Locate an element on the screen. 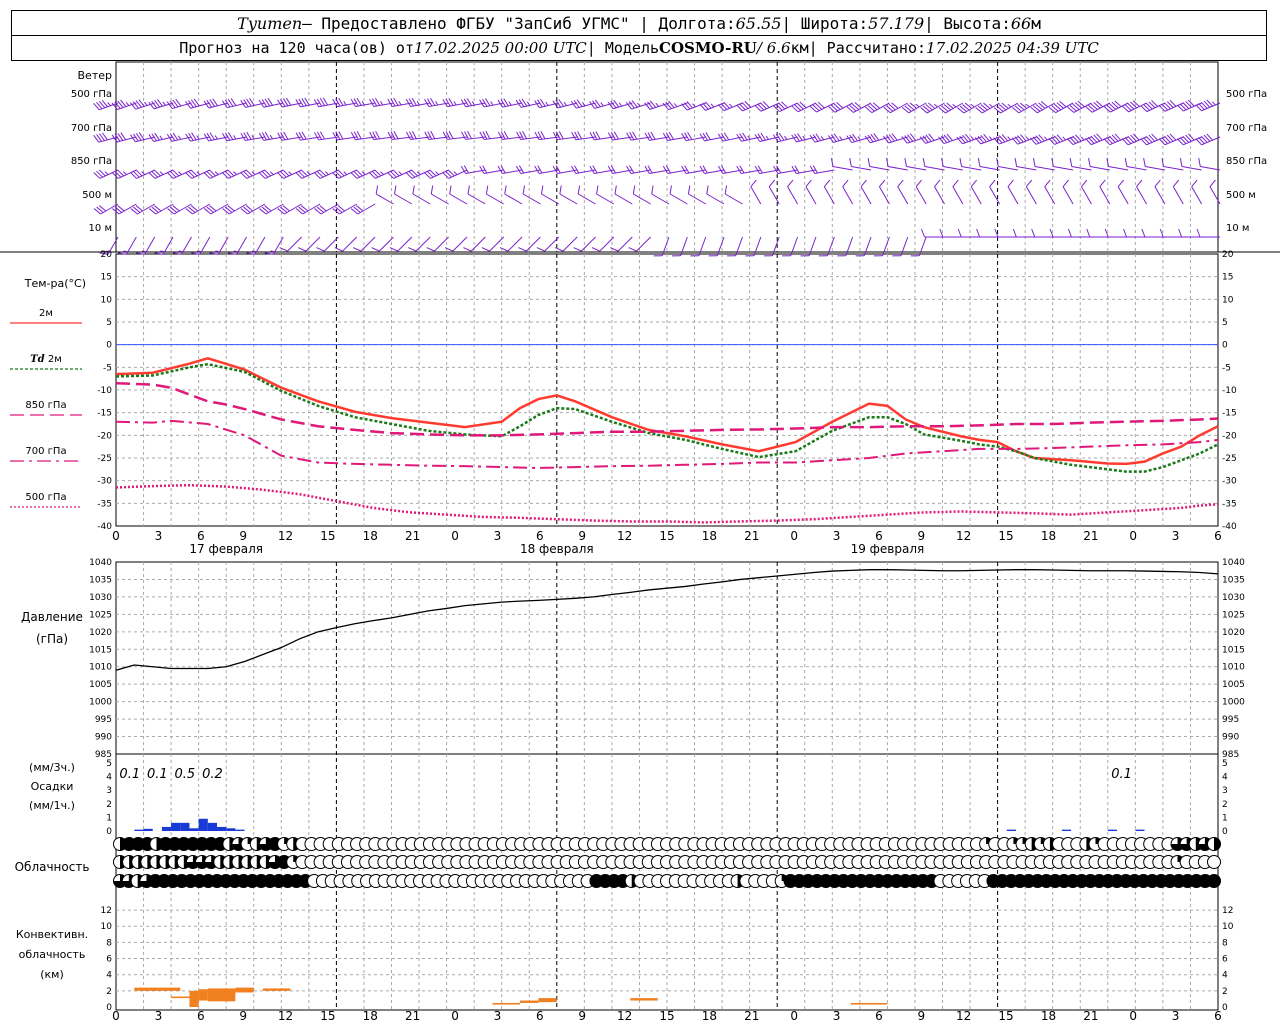 This screenshot has height=1024, width=1280. wind-level-label-right: 500 гПа is located at coordinates (1246, 94).